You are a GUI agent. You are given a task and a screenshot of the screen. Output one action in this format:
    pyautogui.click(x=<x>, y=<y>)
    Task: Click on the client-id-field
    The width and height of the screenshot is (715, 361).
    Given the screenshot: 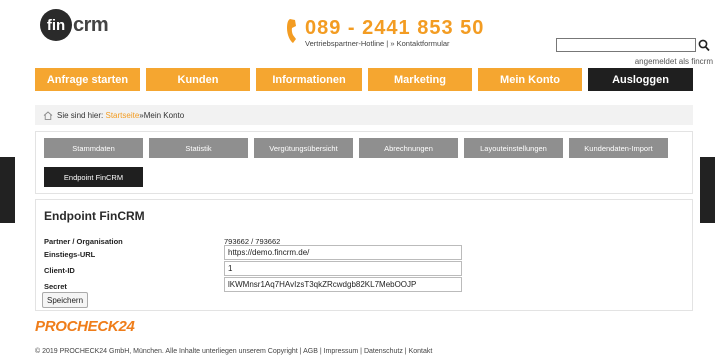 What is the action you would take?
    pyautogui.click(x=343, y=268)
    